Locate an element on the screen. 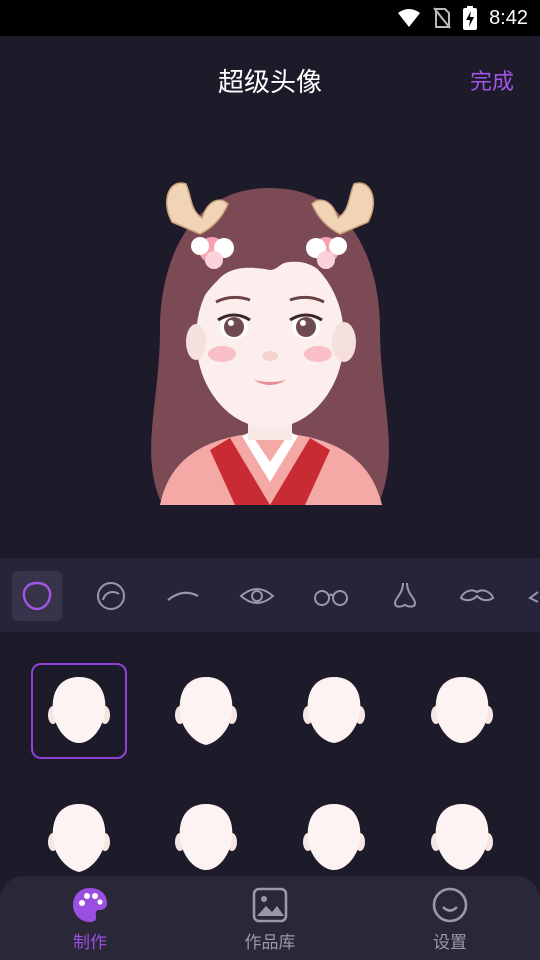 This screenshot has width=540, height=960. eyebrow-icon is located at coordinates (183, 596).